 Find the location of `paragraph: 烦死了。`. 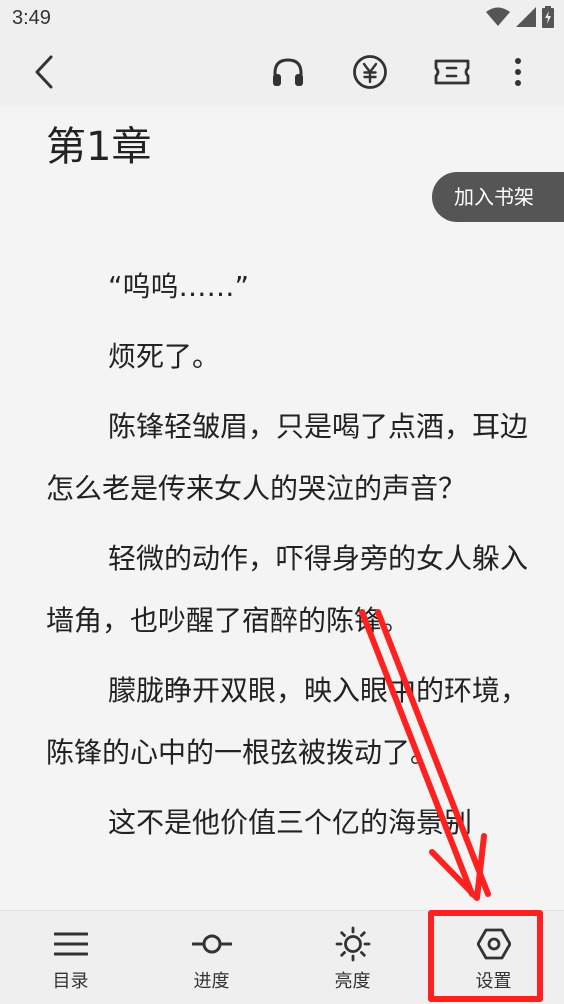

paragraph: 烦死了。 is located at coordinates (164, 356).